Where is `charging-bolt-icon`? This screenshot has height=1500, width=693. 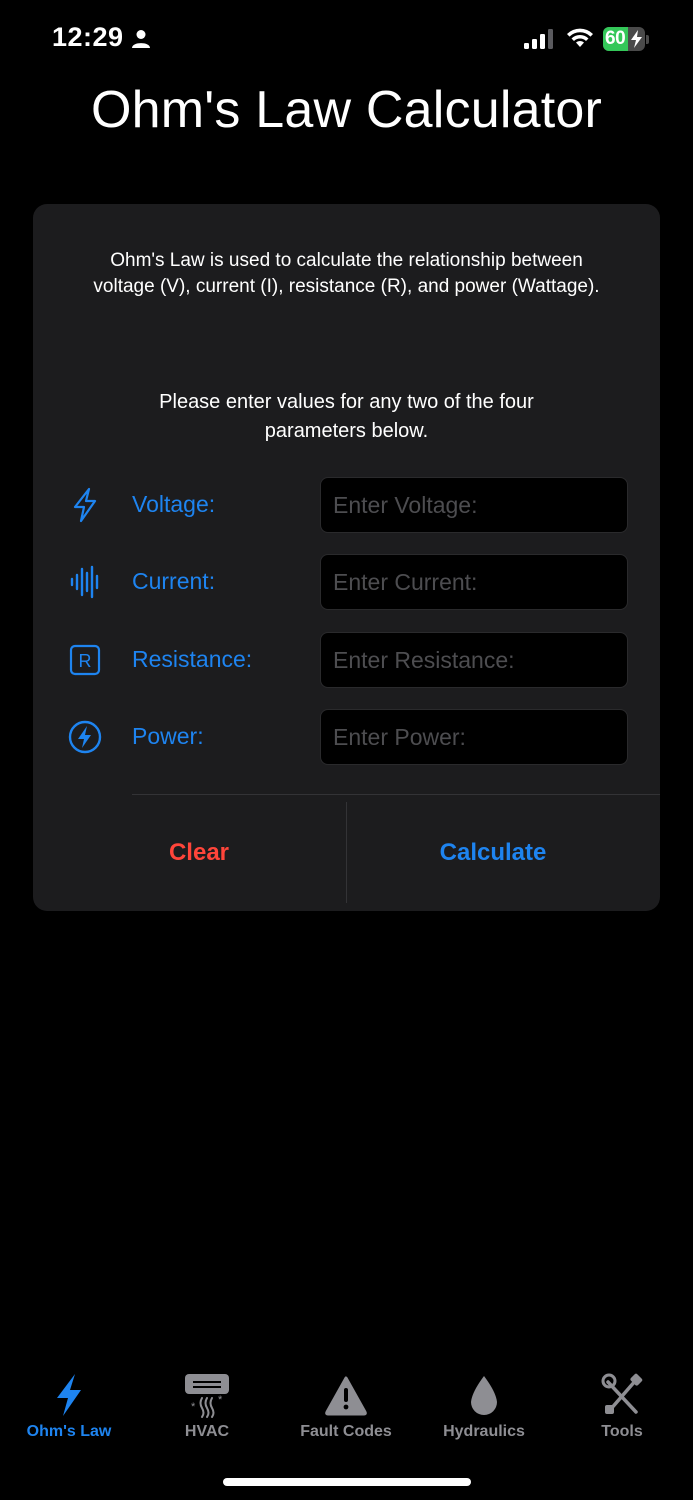
charging-bolt-icon is located at coordinates (636, 39).